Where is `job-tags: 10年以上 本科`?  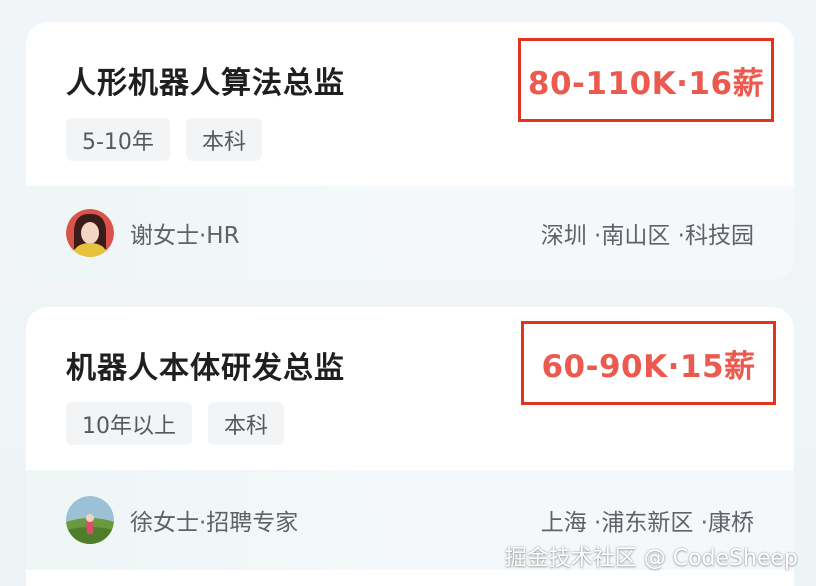 job-tags: 10年以上 本科 is located at coordinates (175, 423).